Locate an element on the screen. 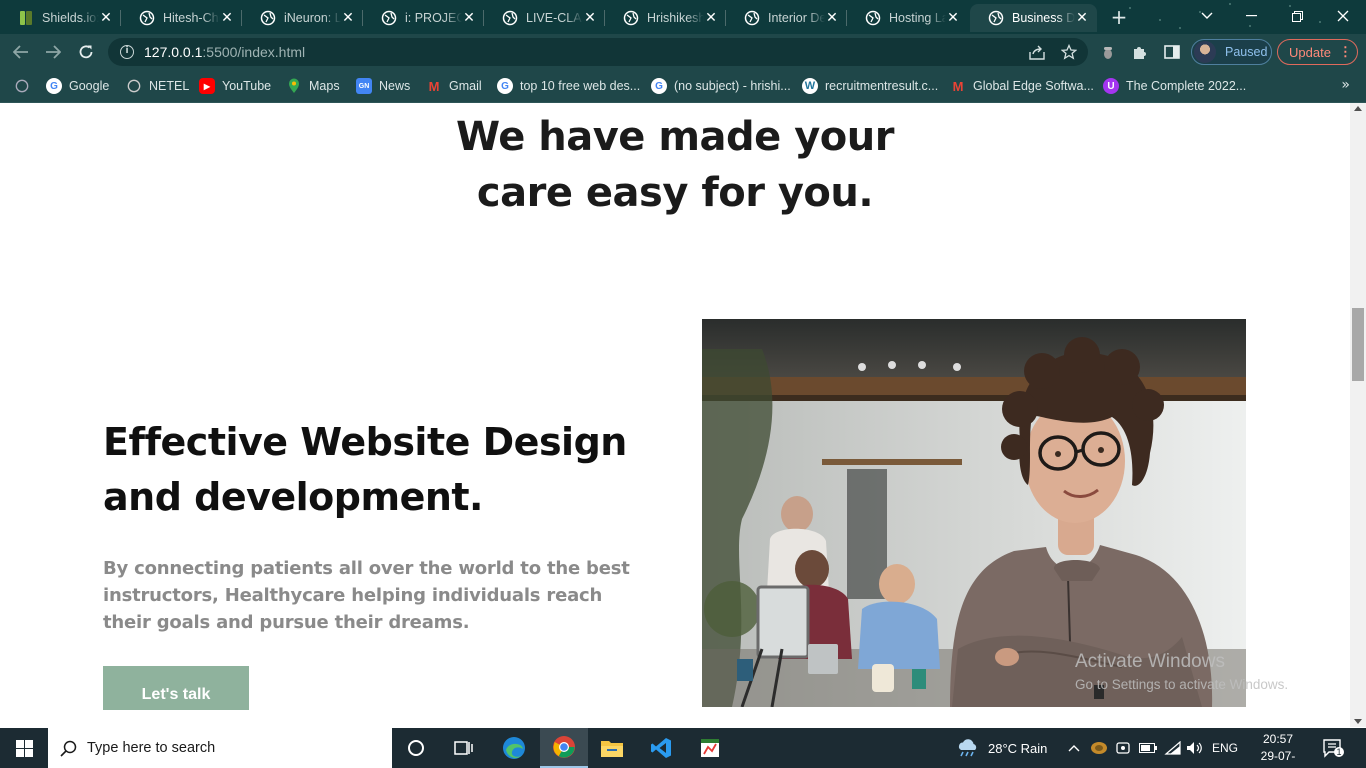 The height and width of the screenshot is (768, 1366). tab-interior: Interior De ✕ is located at coordinates (786, 18).